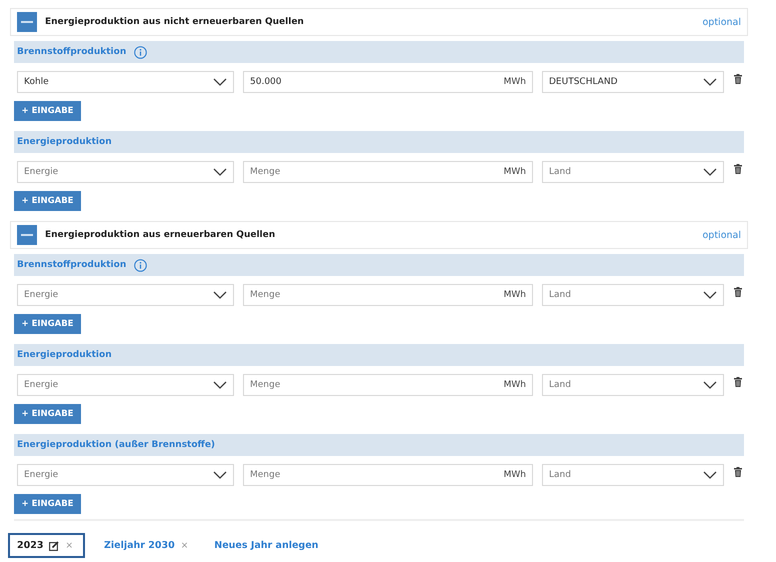 The image size is (776, 562). Describe the element at coordinates (175, 22) in the screenshot. I see `section-title: Energieproduktion aus nicht erneuerbaren Quellen` at that location.